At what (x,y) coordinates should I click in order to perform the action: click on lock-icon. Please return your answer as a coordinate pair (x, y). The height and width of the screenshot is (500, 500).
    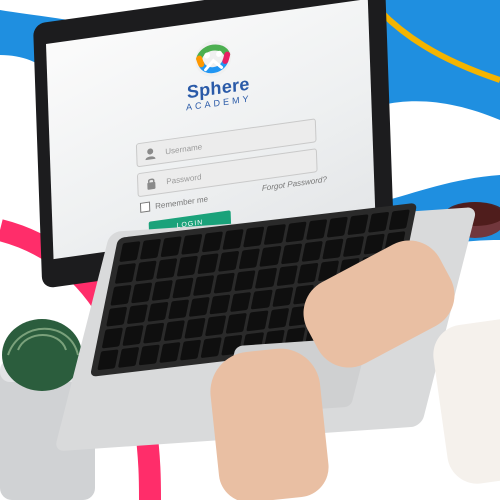
    Looking at the image, I should click on (151, 184).